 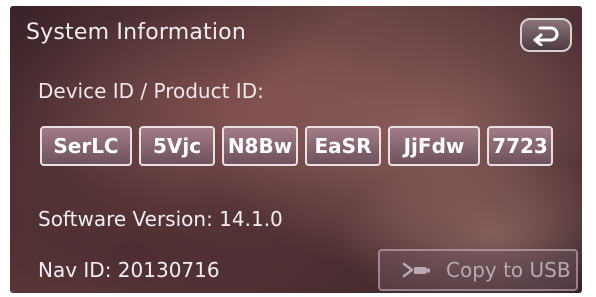 I want to click on page-title: System Information, so click(x=136, y=32).